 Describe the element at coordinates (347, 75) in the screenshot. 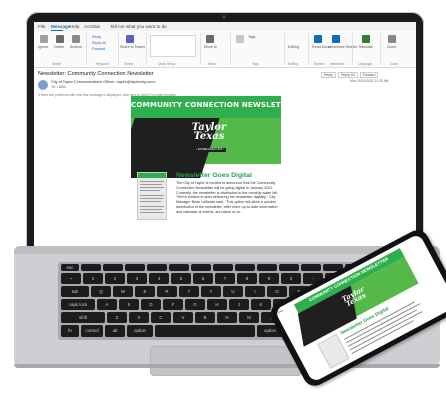

I see `reply-all-action-button: Reply All` at that location.